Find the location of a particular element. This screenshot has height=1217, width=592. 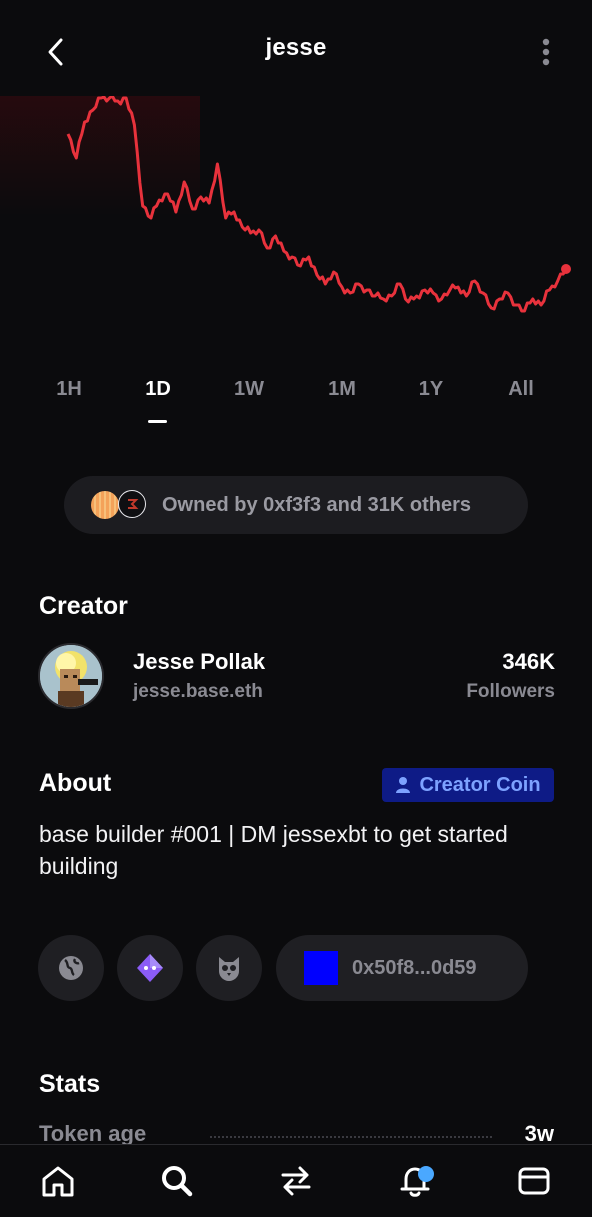

contract-address-button: 0x50f8...0d59 is located at coordinates (402, 968).